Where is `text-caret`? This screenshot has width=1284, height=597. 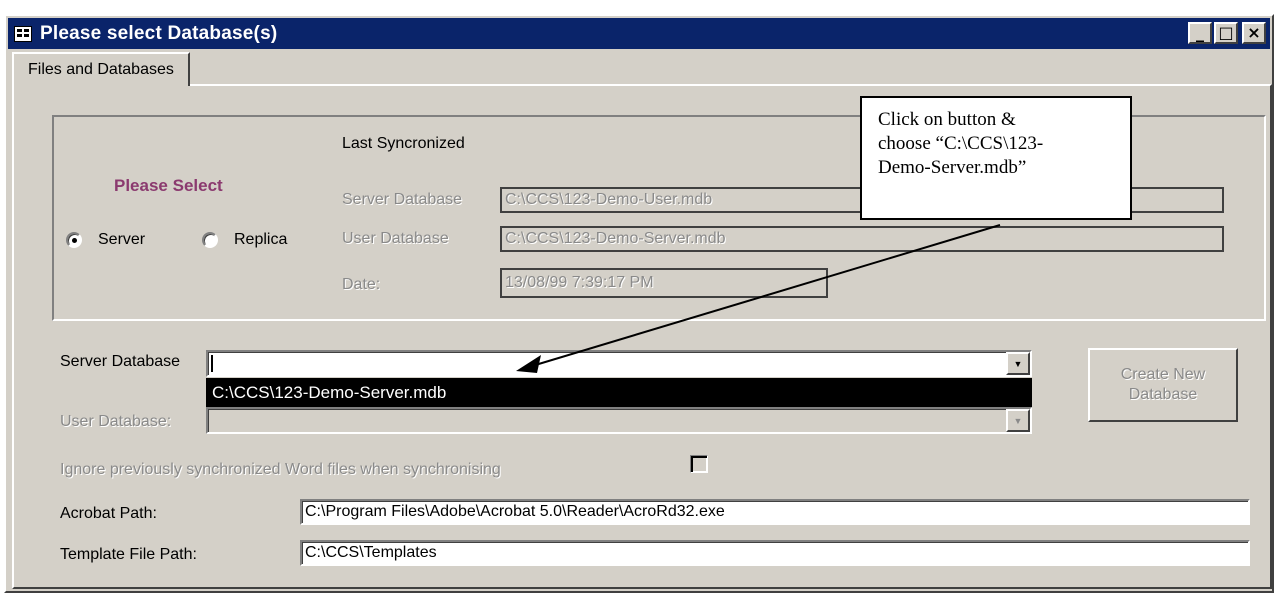
text-caret is located at coordinates (212, 363).